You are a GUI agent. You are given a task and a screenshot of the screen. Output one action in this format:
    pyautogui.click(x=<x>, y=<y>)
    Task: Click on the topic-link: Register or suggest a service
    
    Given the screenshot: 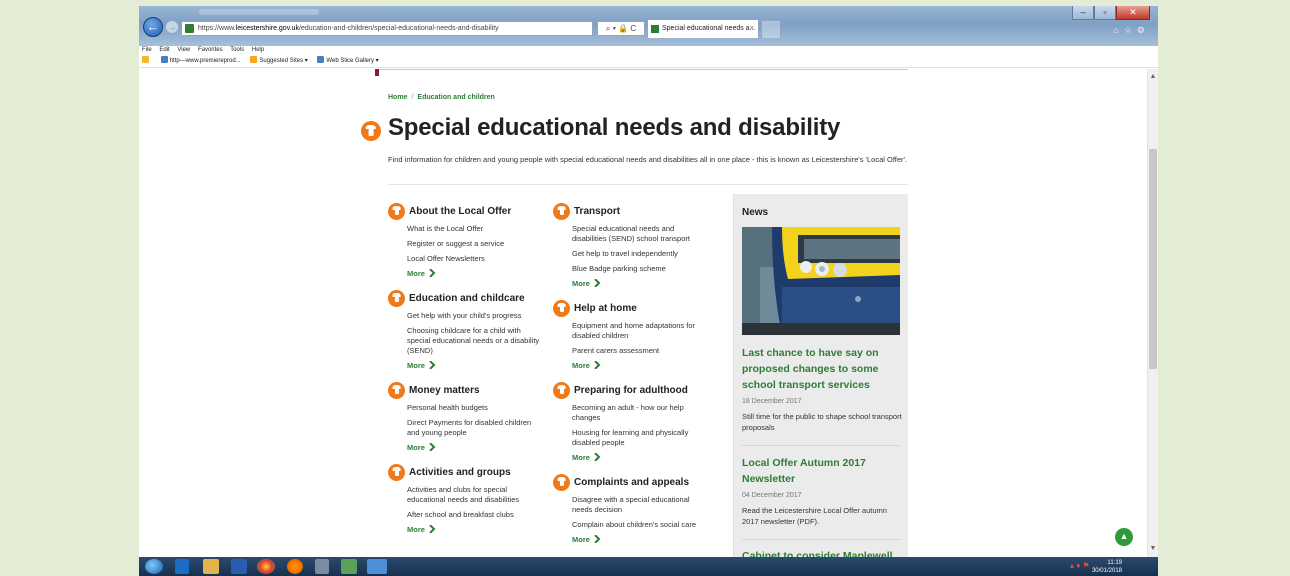 What is the action you would take?
    pyautogui.click(x=465, y=244)
    